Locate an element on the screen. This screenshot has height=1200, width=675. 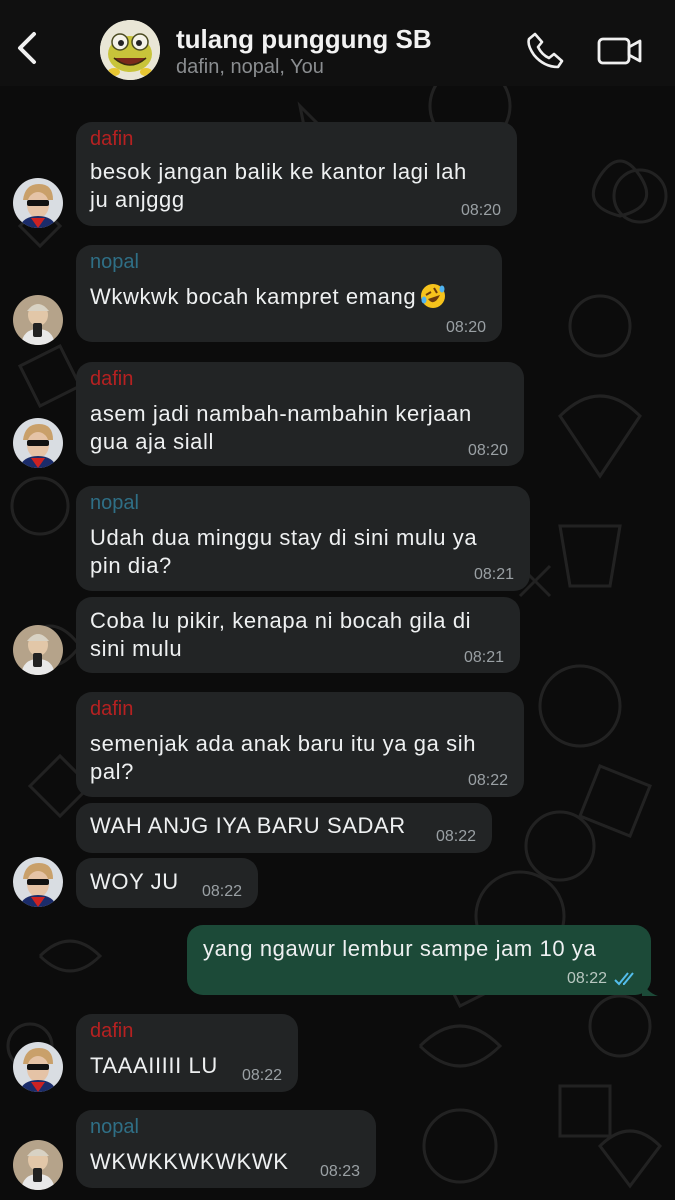
voice-call-button is located at coordinates (546, 50).